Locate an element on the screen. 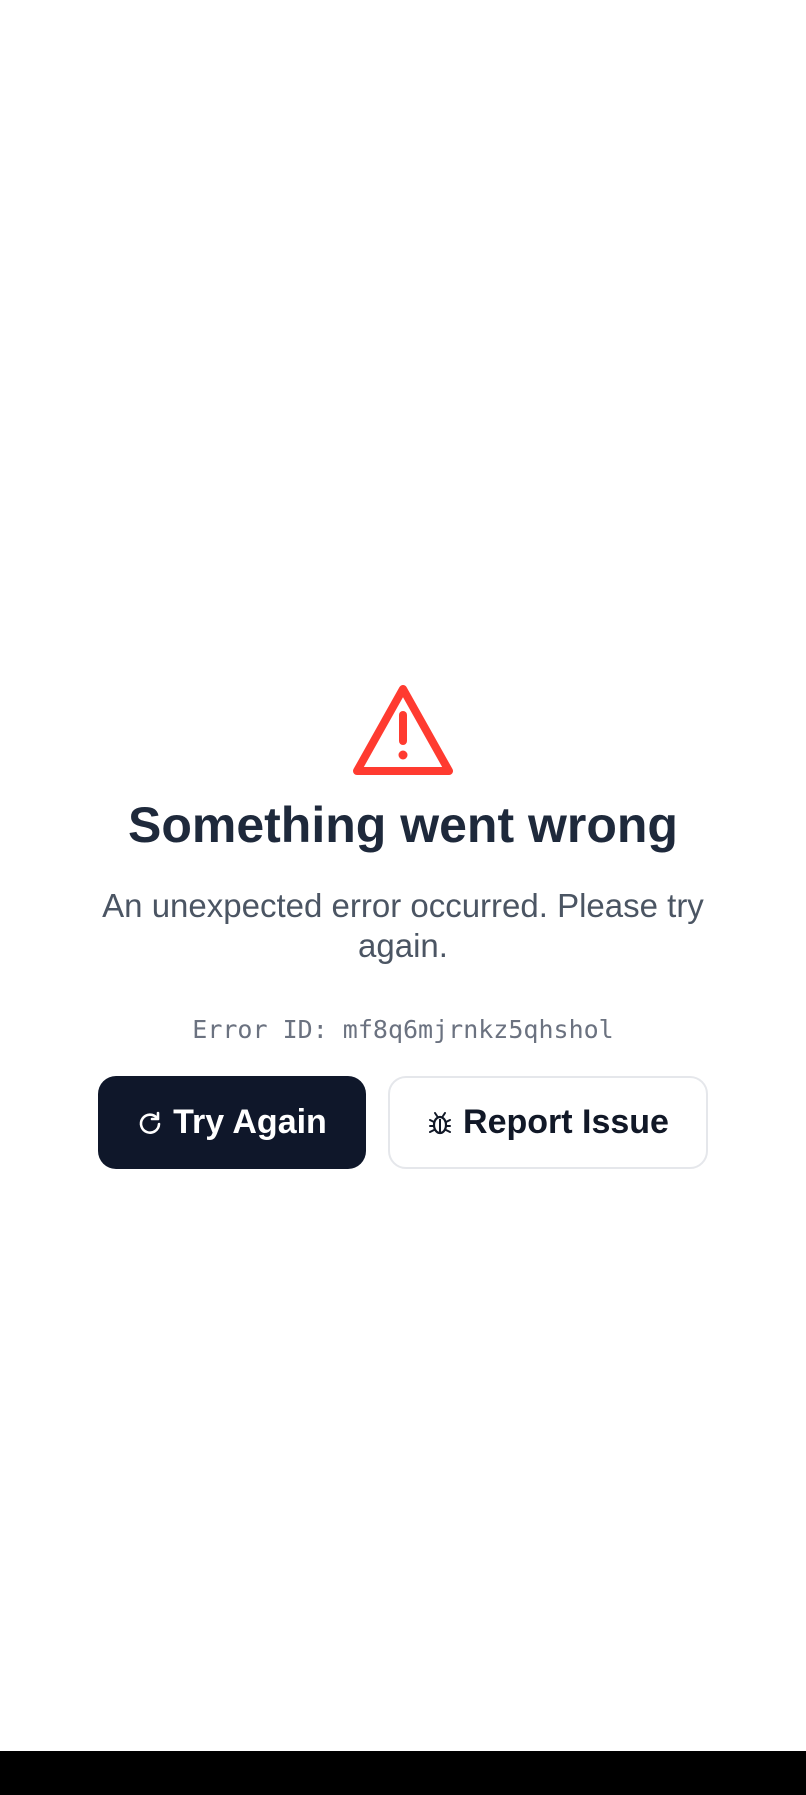 Image resolution: width=806 pixels, height=1795 pixels. report-issue-button: Report Issue is located at coordinates (548, 1122).